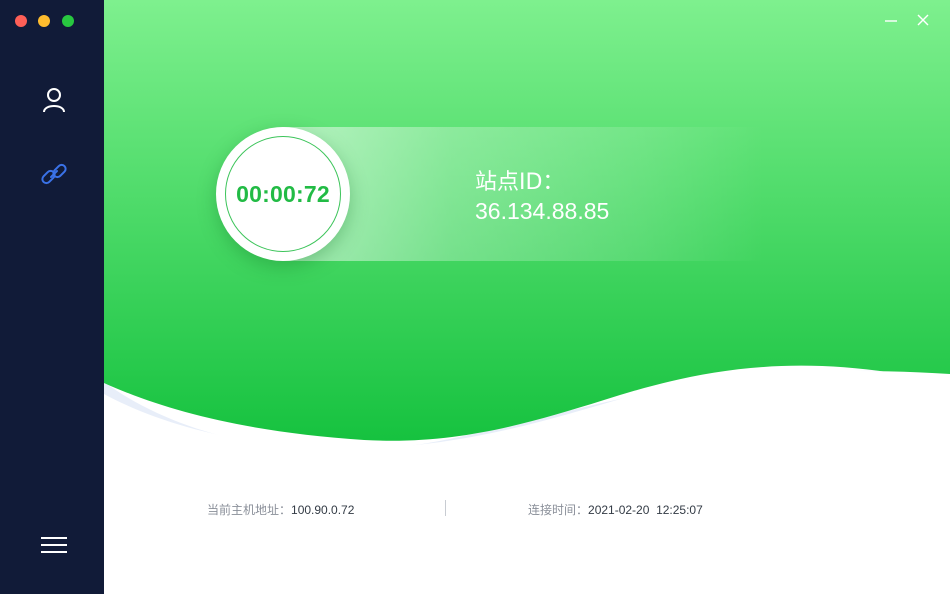 The image size is (950, 594). I want to click on host-address-label: 当前主机地址：, so click(249, 510).